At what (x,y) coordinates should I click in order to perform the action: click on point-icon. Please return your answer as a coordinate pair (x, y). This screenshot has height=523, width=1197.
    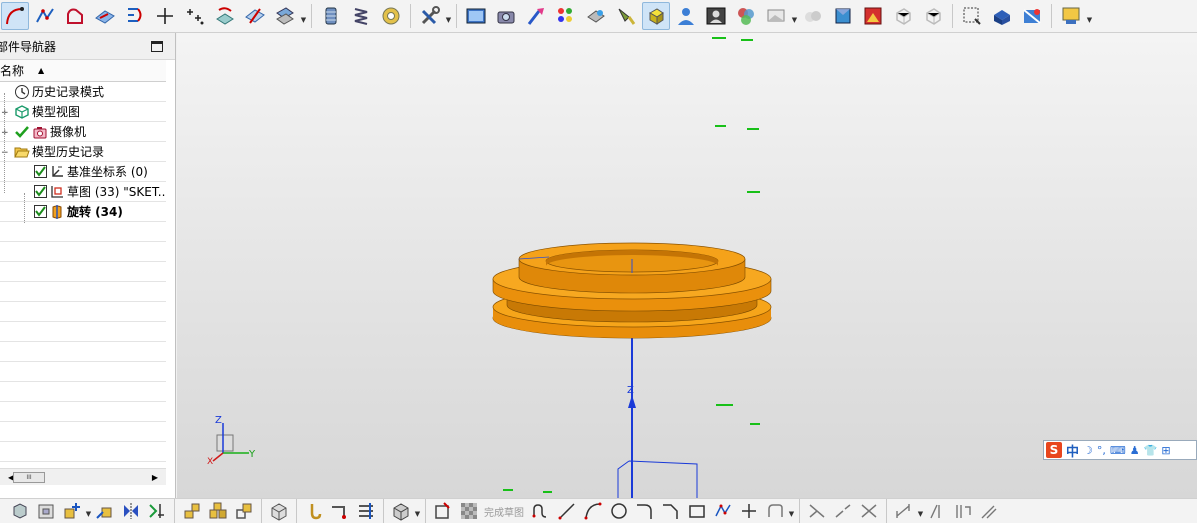
    Looking at the image, I should click on (749, 511).